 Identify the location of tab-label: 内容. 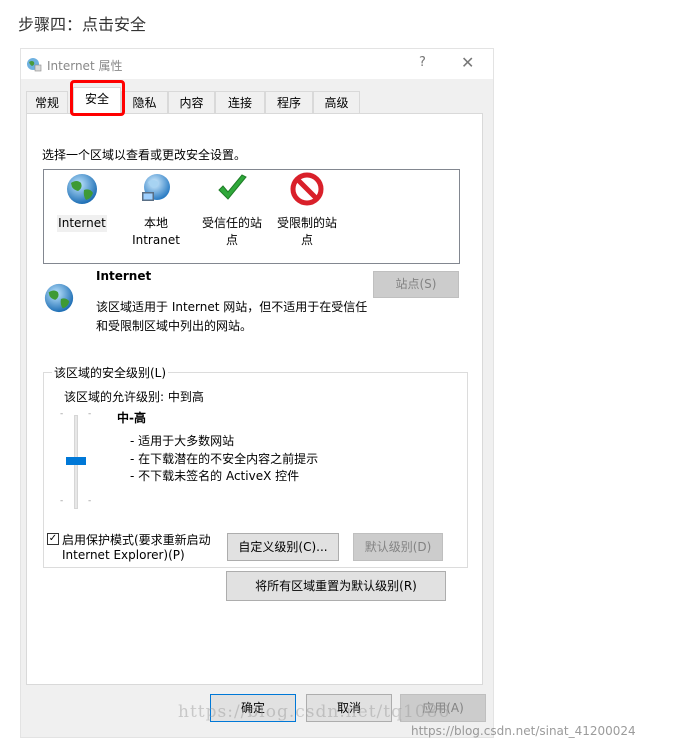
(191, 103).